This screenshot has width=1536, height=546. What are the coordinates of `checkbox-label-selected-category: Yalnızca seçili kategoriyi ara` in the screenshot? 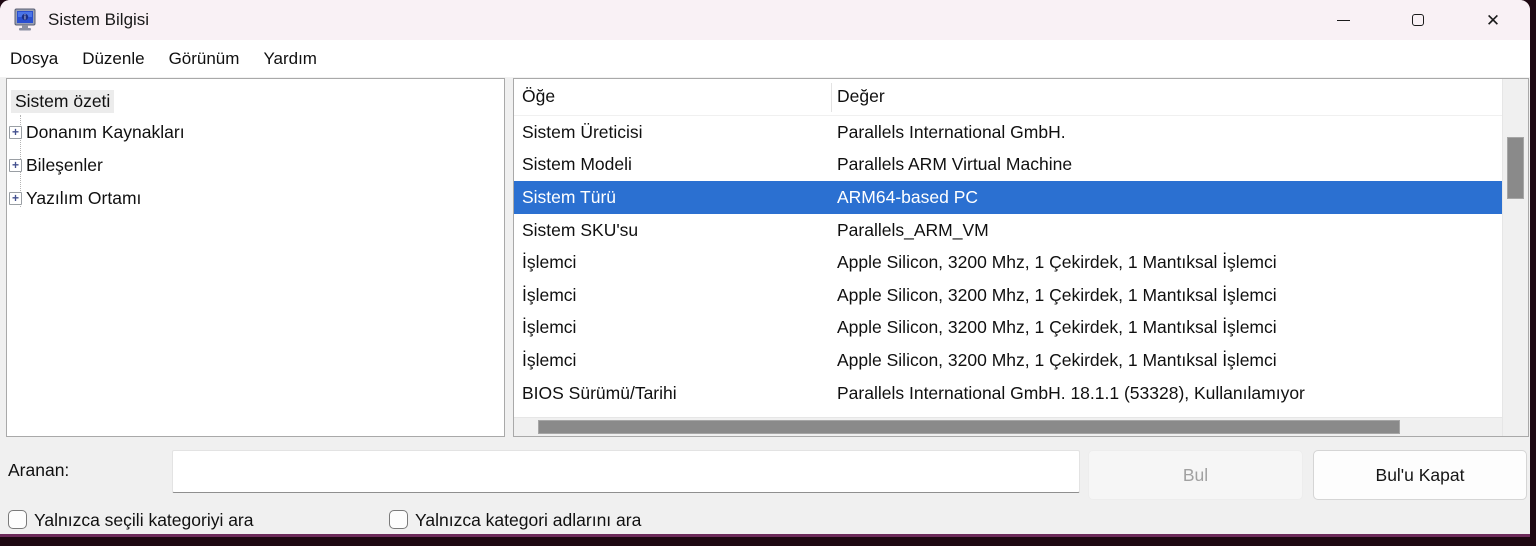 It's located at (144, 520).